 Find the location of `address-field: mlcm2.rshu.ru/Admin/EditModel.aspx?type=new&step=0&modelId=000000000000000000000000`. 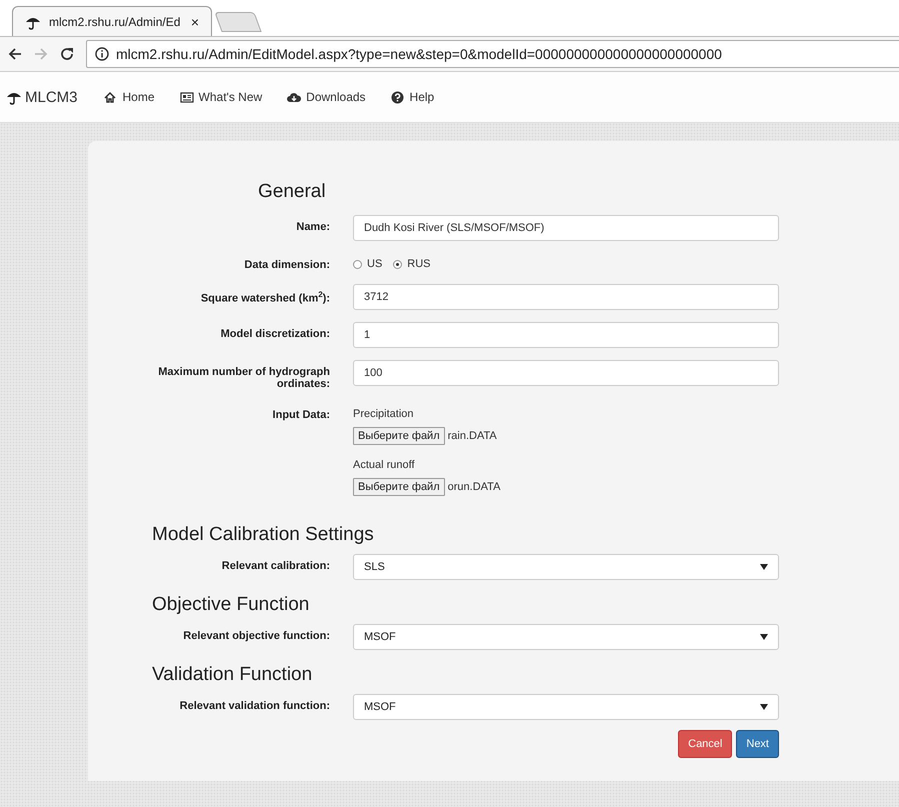

address-field: mlcm2.rshu.ru/Admin/EditModel.aspx?type=new&step=0&modelId=000000000000000000000000 is located at coordinates (492, 54).